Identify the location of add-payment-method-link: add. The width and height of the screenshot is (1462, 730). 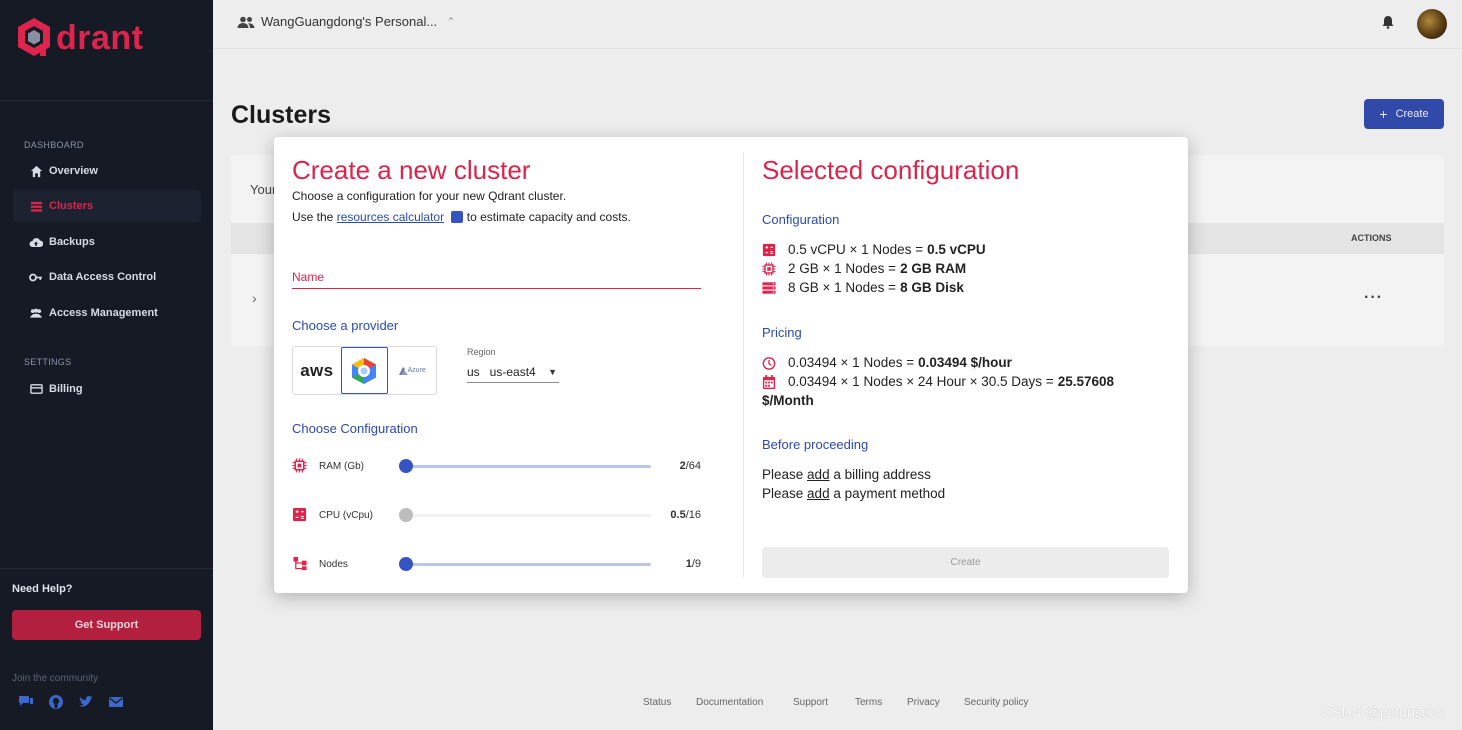
(818, 493).